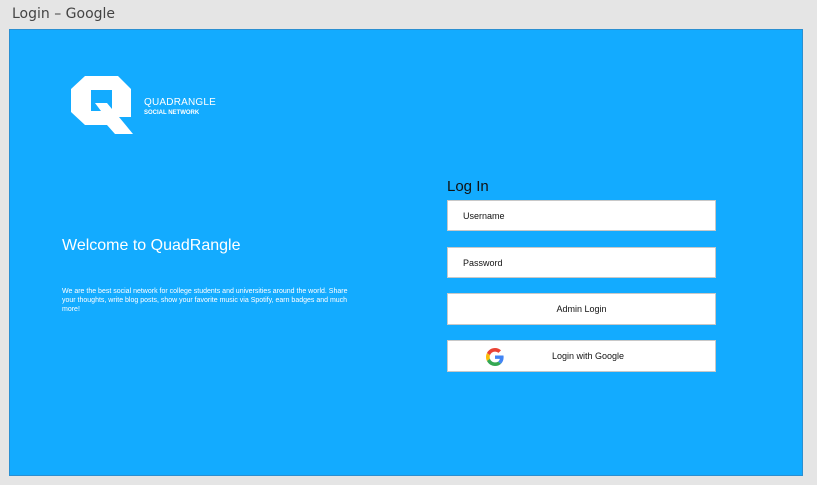  What do you see at coordinates (495, 357) in the screenshot?
I see `google-icon` at bounding box center [495, 357].